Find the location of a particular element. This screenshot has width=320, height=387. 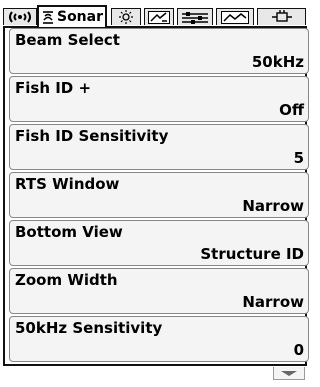

menu-item-title: Zoom Width is located at coordinates (66, 280).